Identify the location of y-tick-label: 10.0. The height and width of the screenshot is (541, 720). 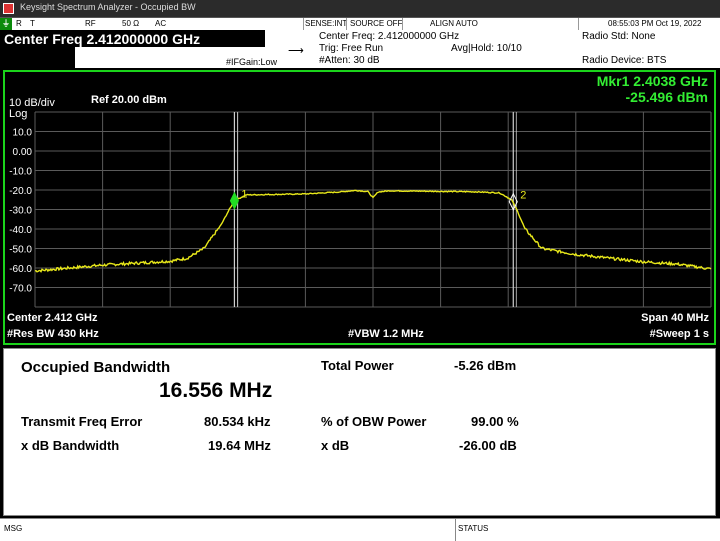
(23, 133).